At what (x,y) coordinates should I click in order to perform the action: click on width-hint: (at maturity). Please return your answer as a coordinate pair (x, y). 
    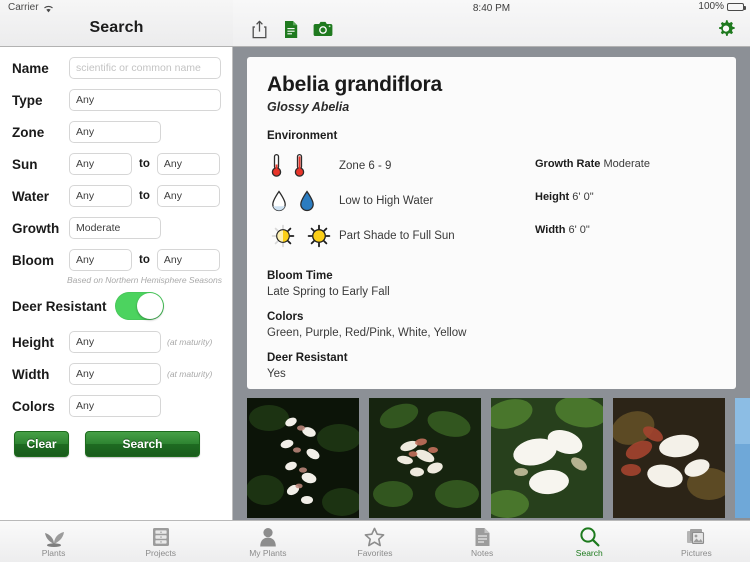
    Looking at the image, I should click on (190, 374).